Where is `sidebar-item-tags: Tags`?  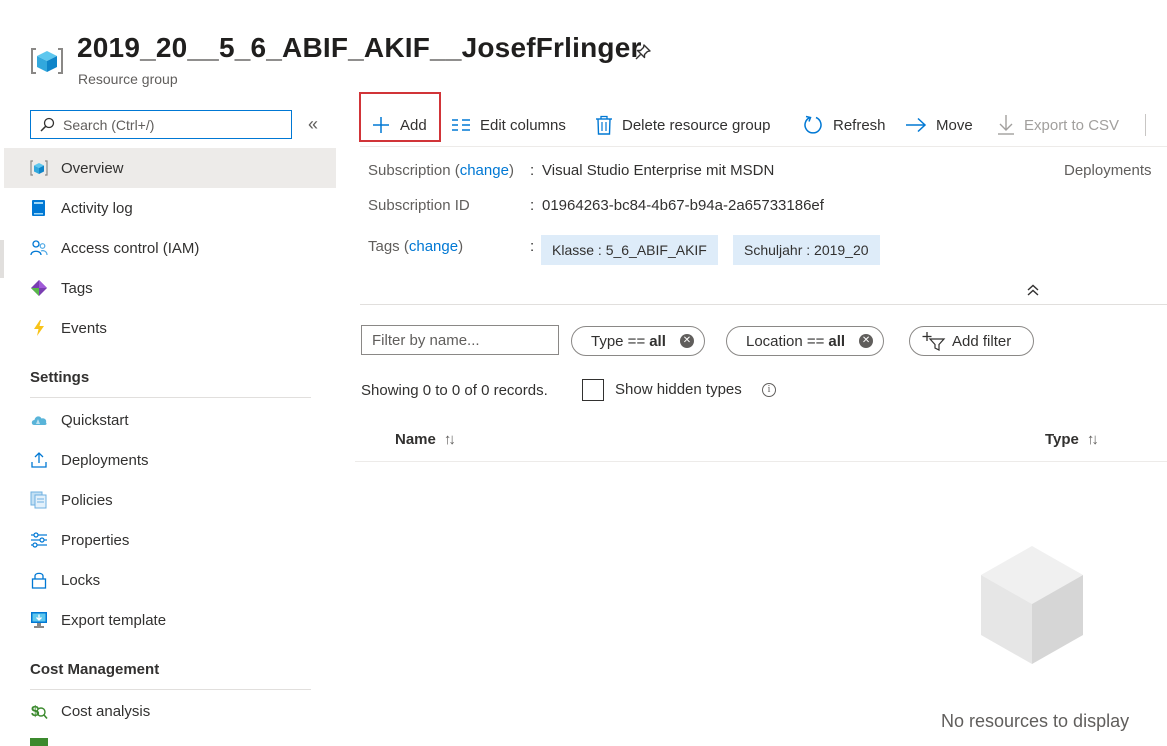
sidebar-item-tags: Tags is located at coordinates (170, 288).